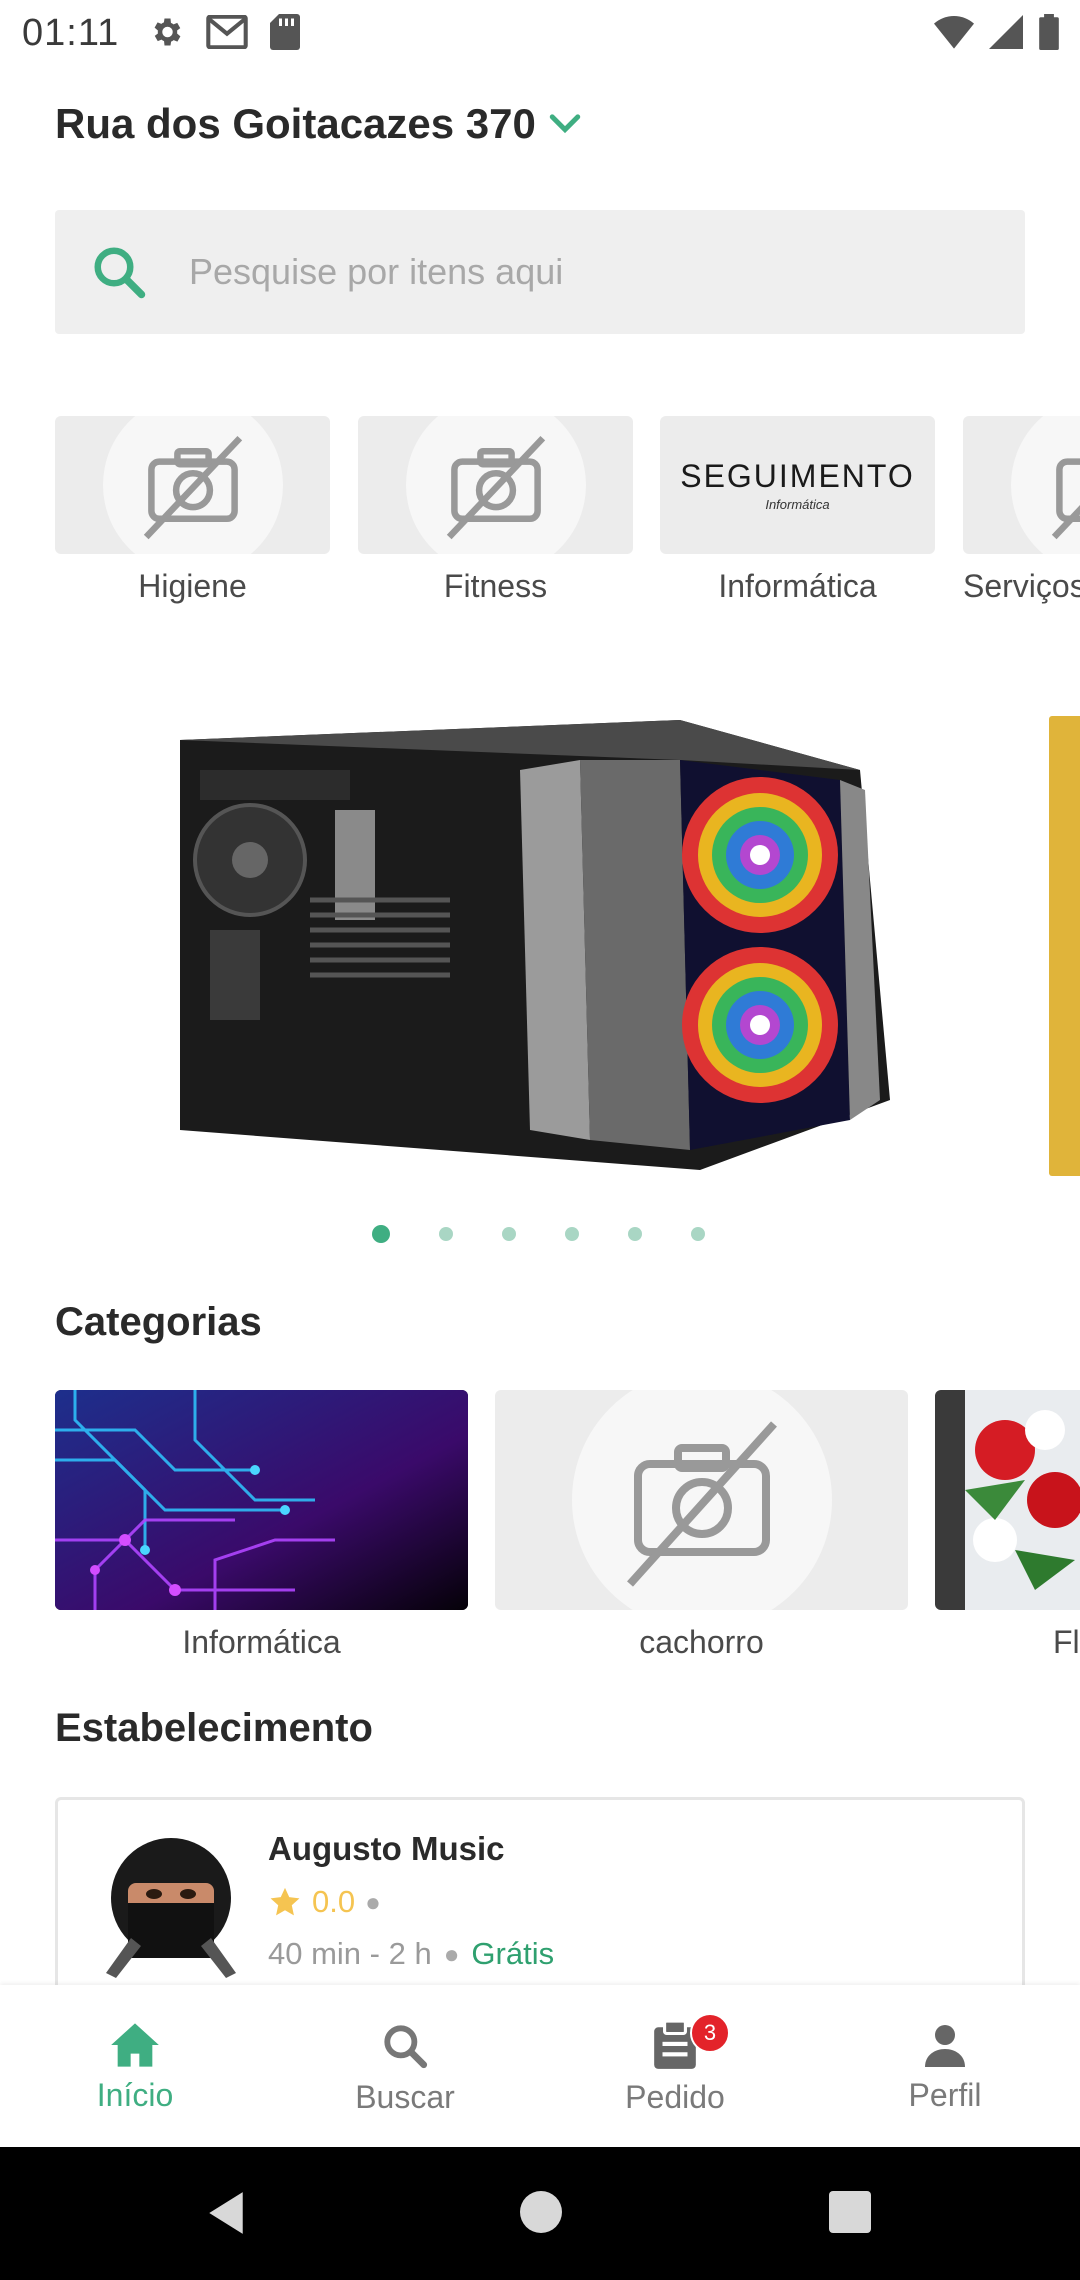 The width and height of the screenshot is (1080, 2280). What do you see at coordinates (171, 1908) in the screenshot?
I see `ninja-avatar` at bounding box center [171, 1908].